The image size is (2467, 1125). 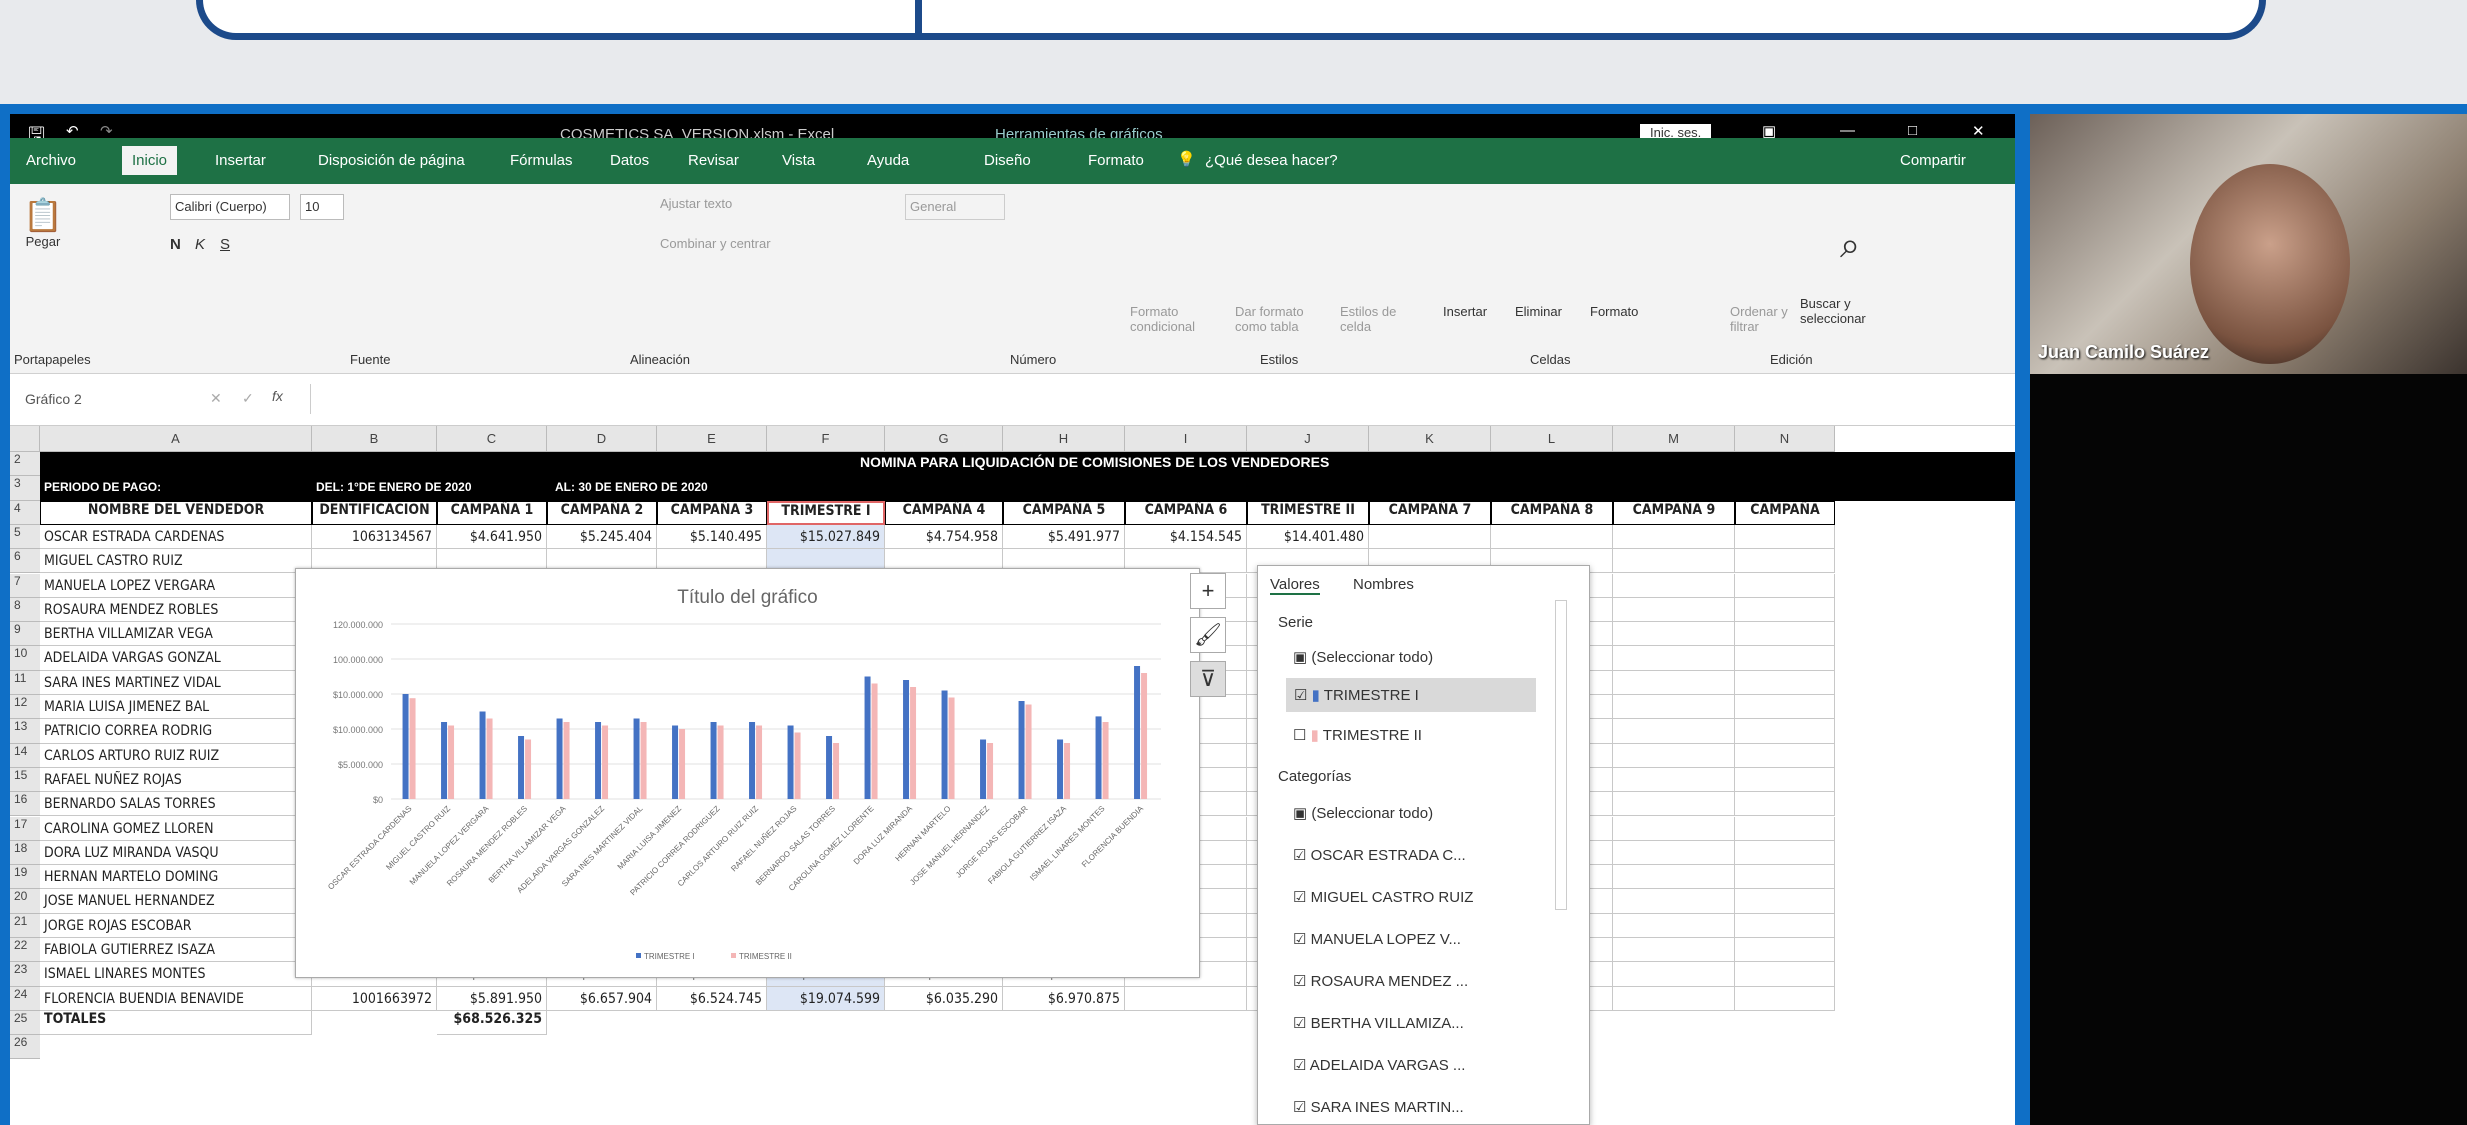 I want to click on column-header: C, so click(x=492, y=439).